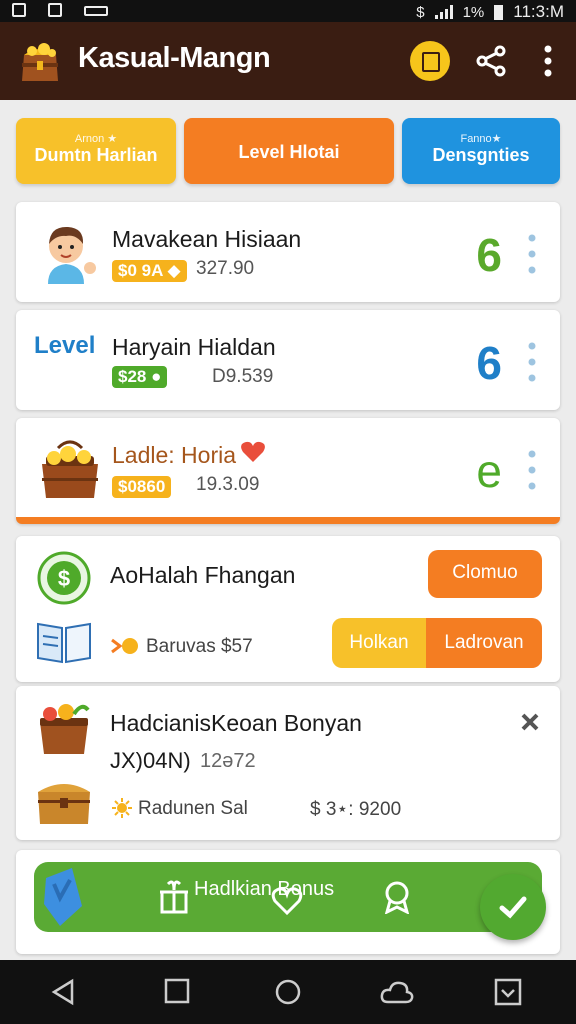 The height and width of the screenshot is (1024, 576). I want to click on price-badge: $0860, so click(142, 487).